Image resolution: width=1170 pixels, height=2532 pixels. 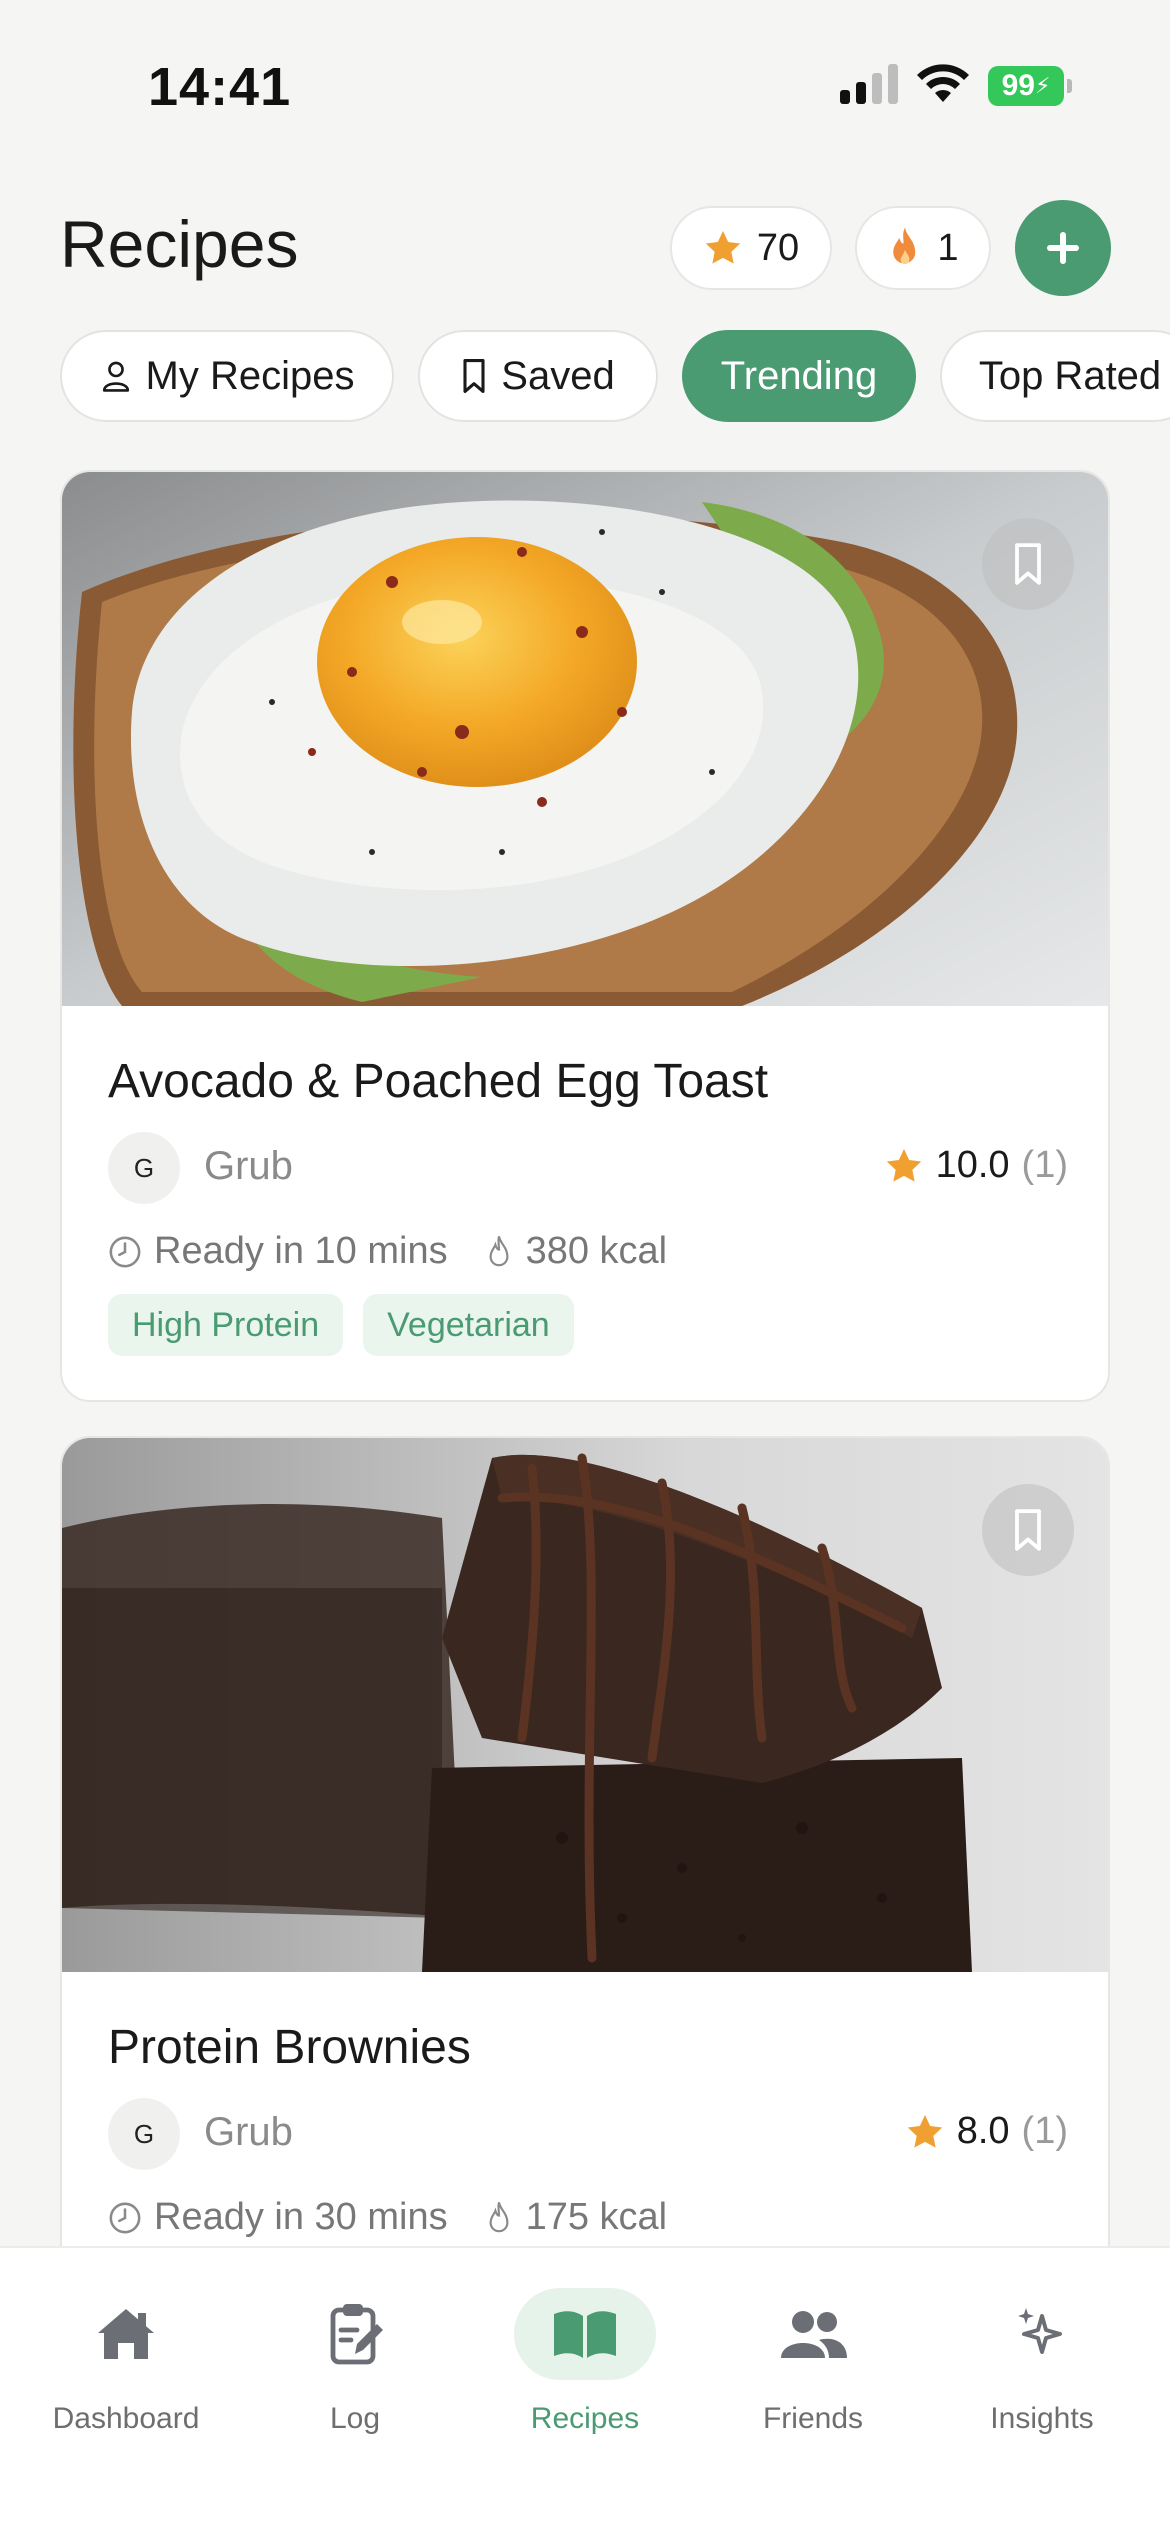 What do you see at coordinates (1018, 85) in the screenshot?
I see `battery-level: 99` at bounding box center [1018, 85].